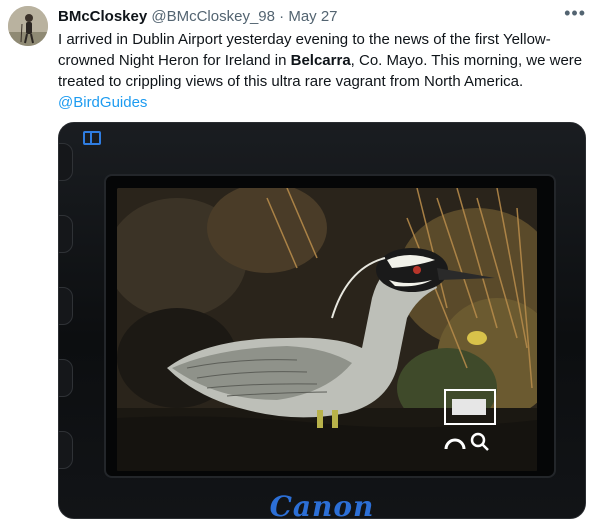 The height and width of the screenshot is (530, 600). I want to click on camera-brand-logo: Canon, so click(322, 504).